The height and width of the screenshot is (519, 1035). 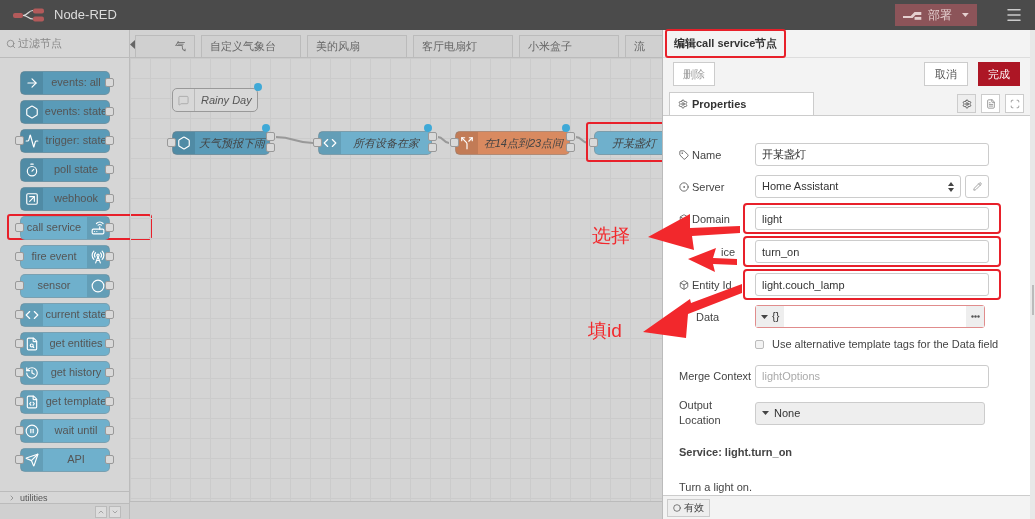 I want to click on text-field: 开某盏灯, so click(x=872, y=154).